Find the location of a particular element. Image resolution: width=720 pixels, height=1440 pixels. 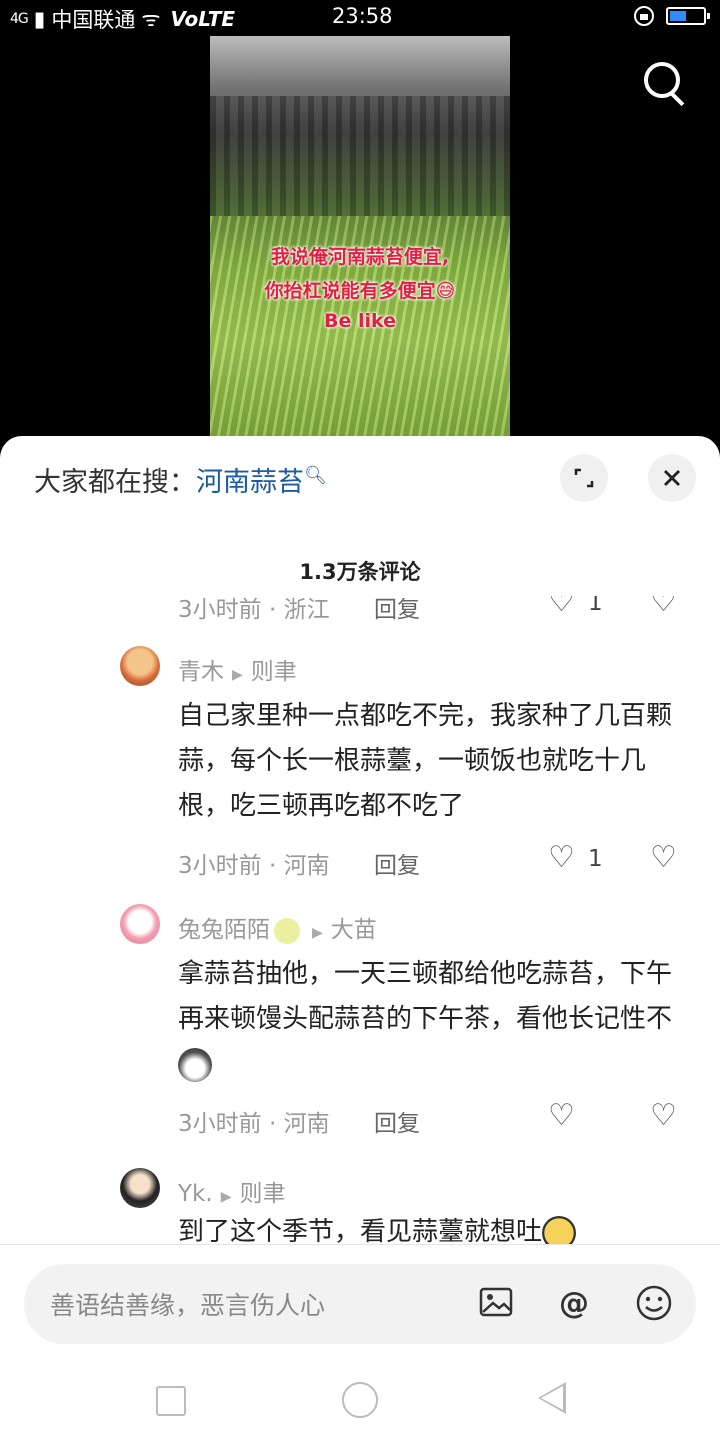

rotation-lock-icon is located at coordinates (644, 16).